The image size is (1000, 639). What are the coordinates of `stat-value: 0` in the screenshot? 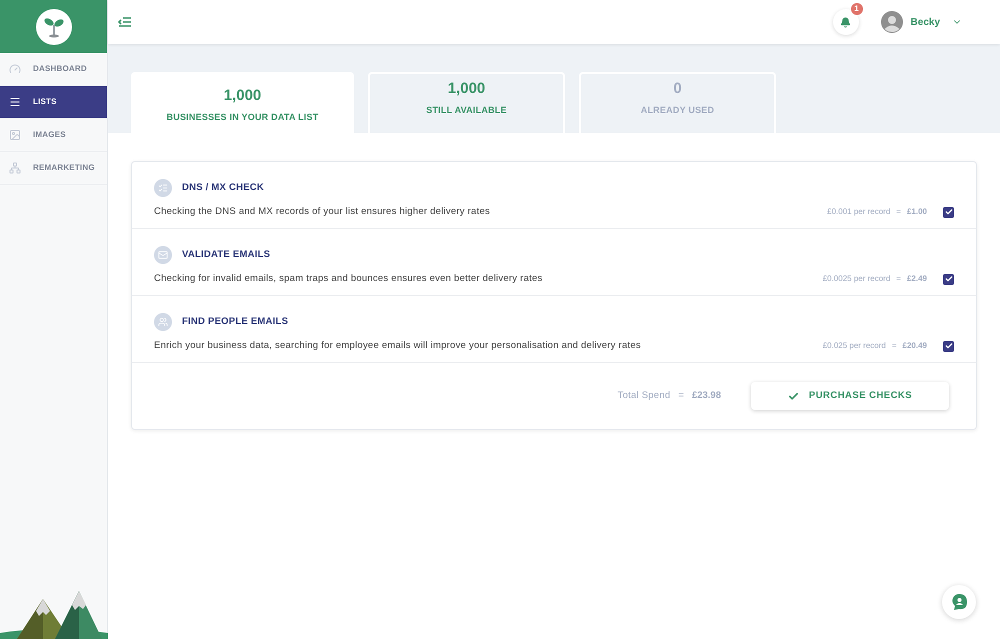 It's located at (677, 88).